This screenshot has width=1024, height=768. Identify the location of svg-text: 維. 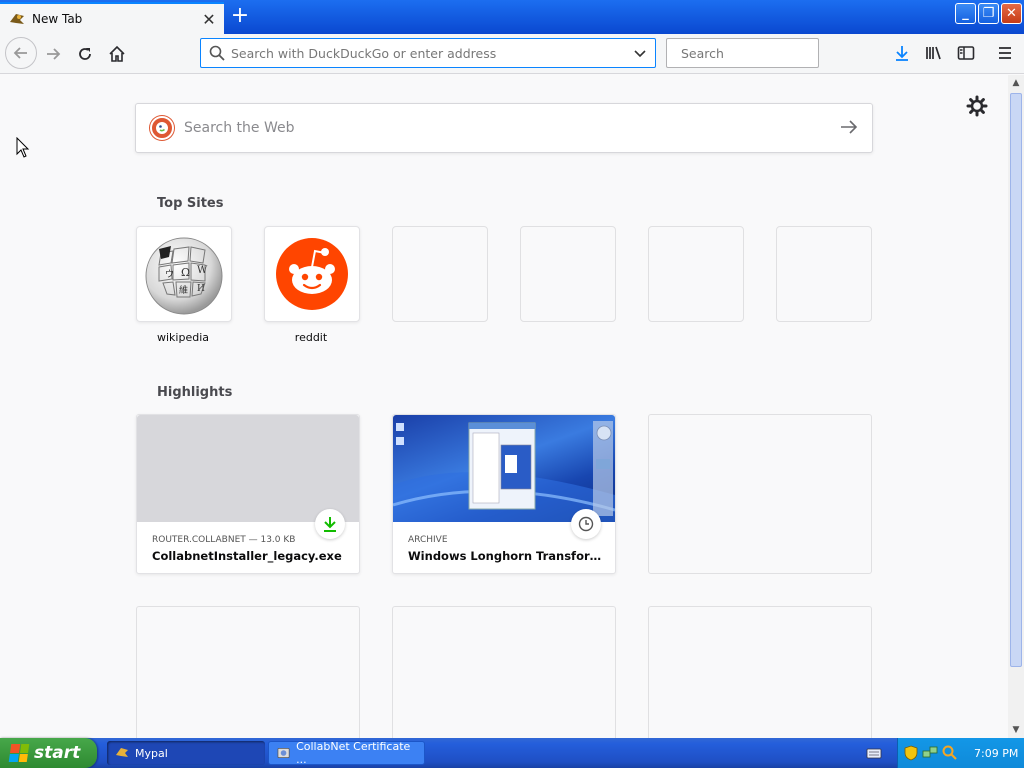
(183, 290).